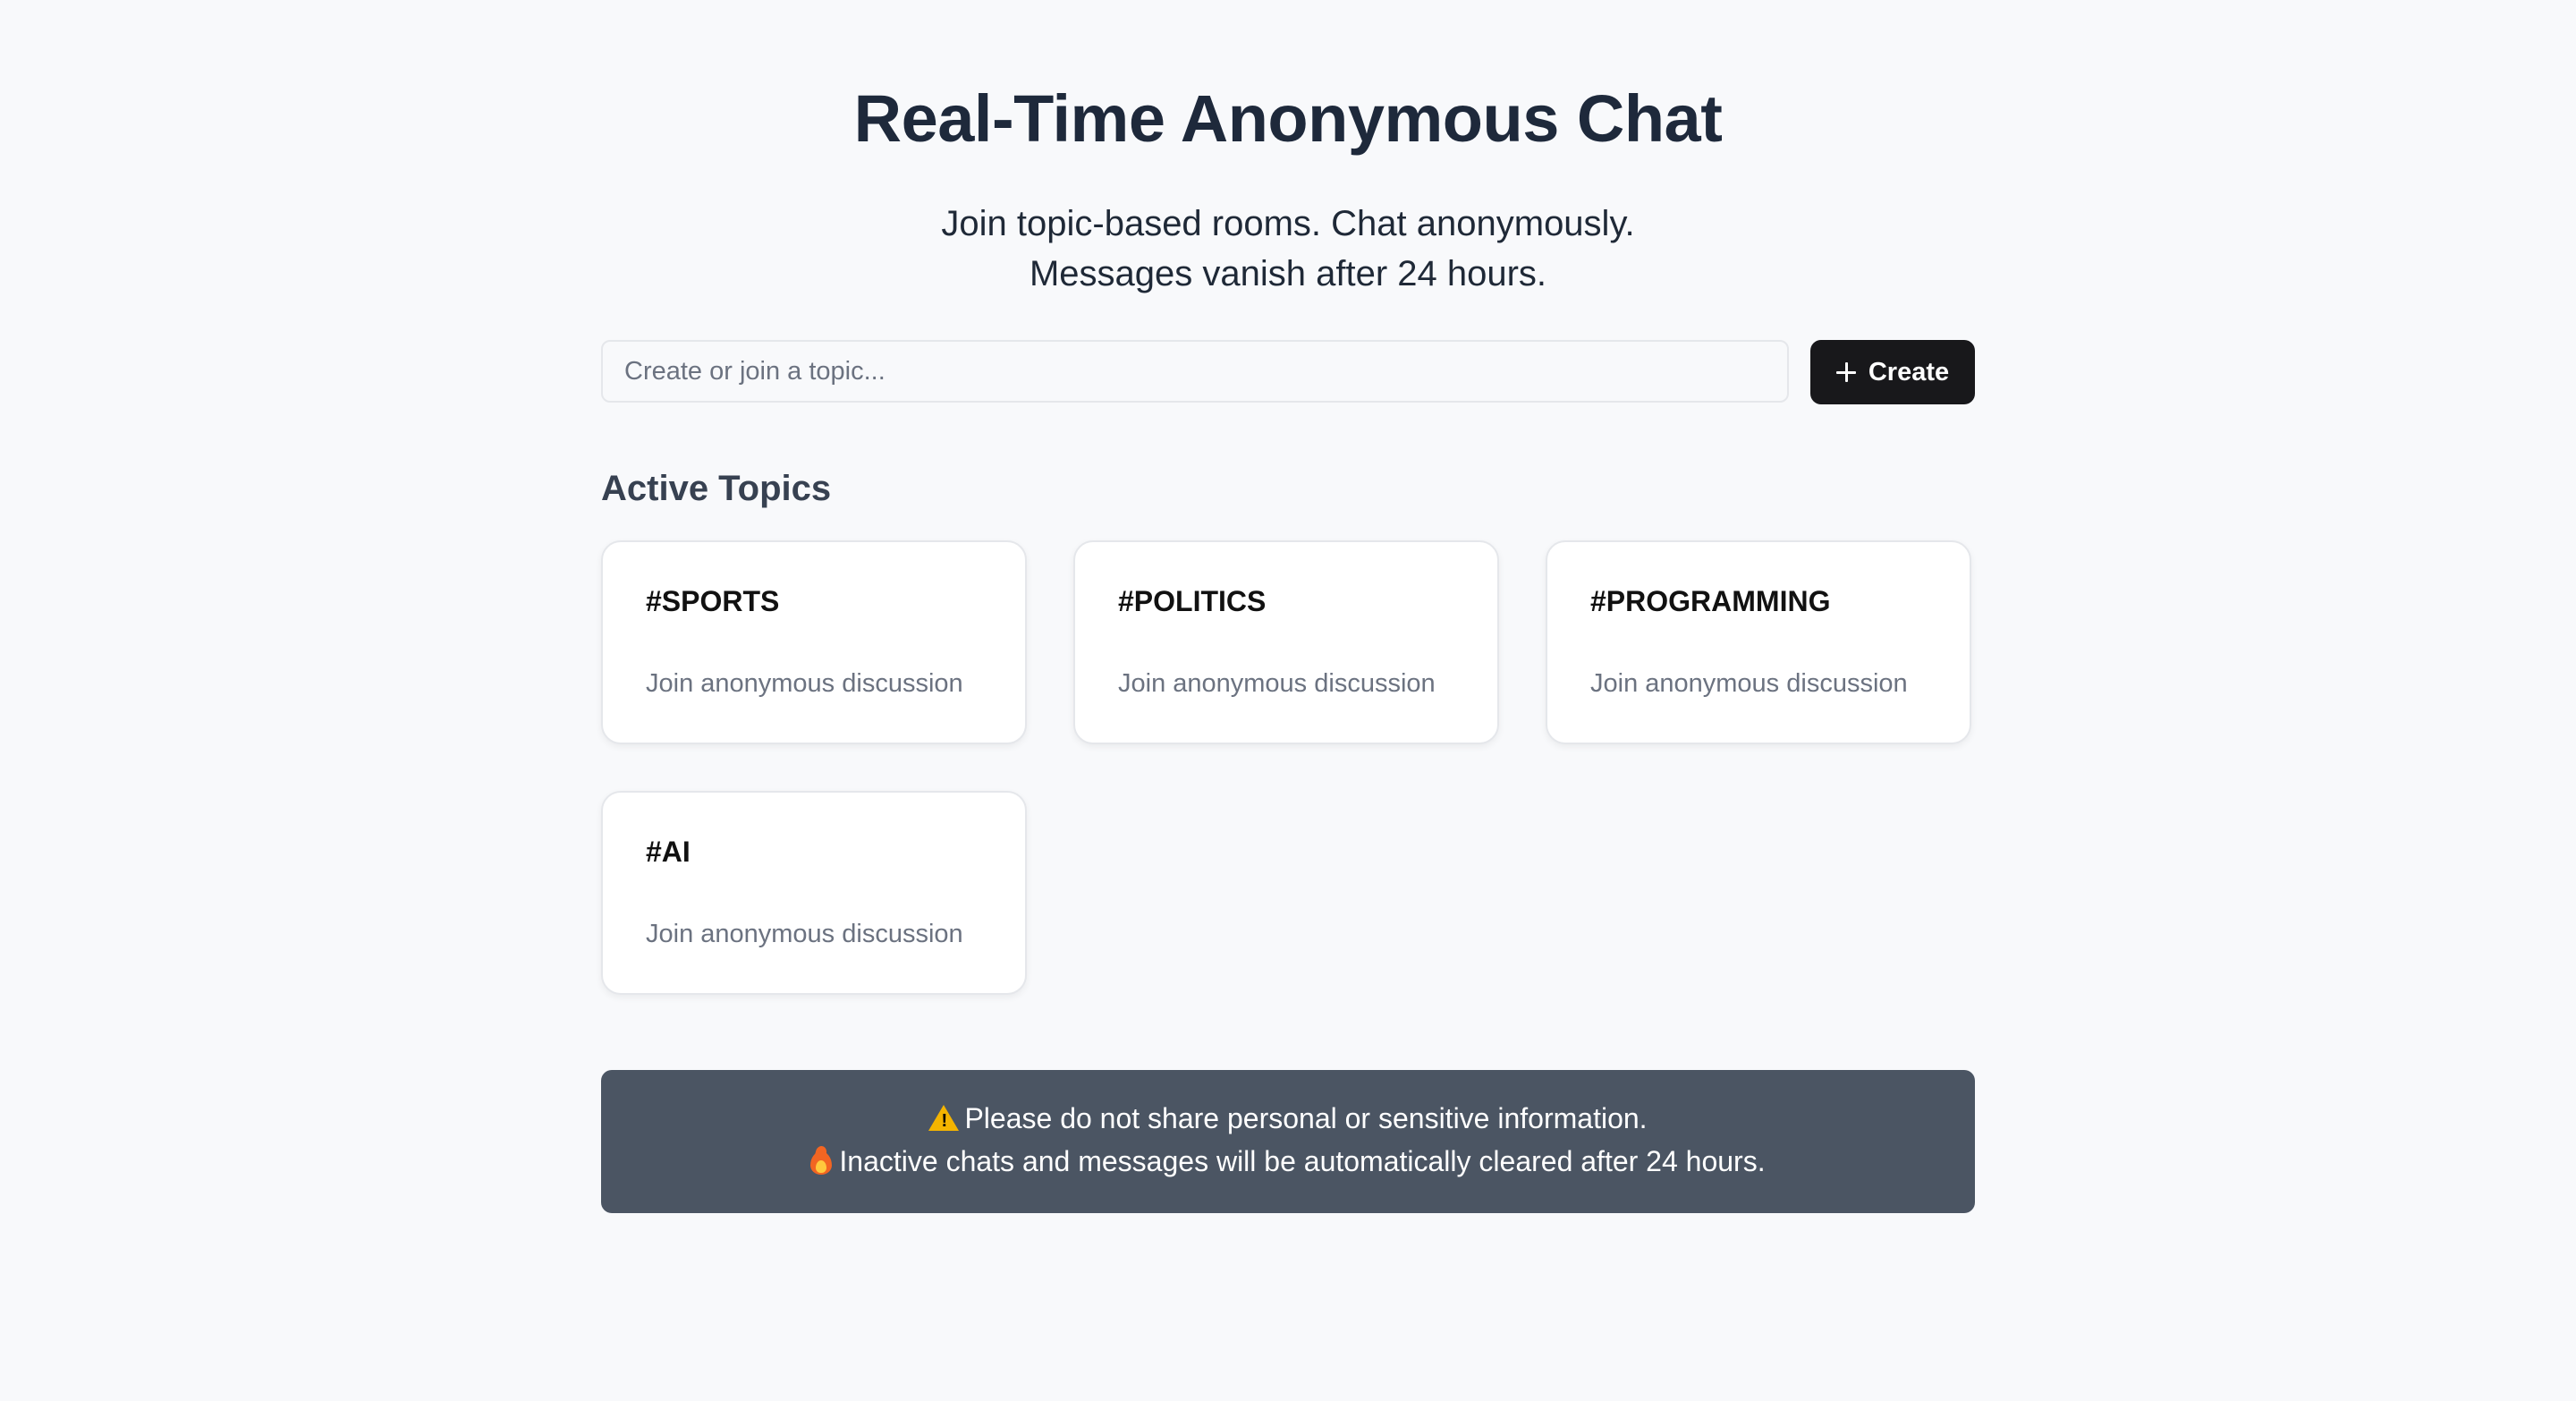  What do you see at coordinates (1288, 273) in the screenshot?
I see `subtitle-line-2: Messages vanish after 24 hours.` at bounding box center [1288, 273].